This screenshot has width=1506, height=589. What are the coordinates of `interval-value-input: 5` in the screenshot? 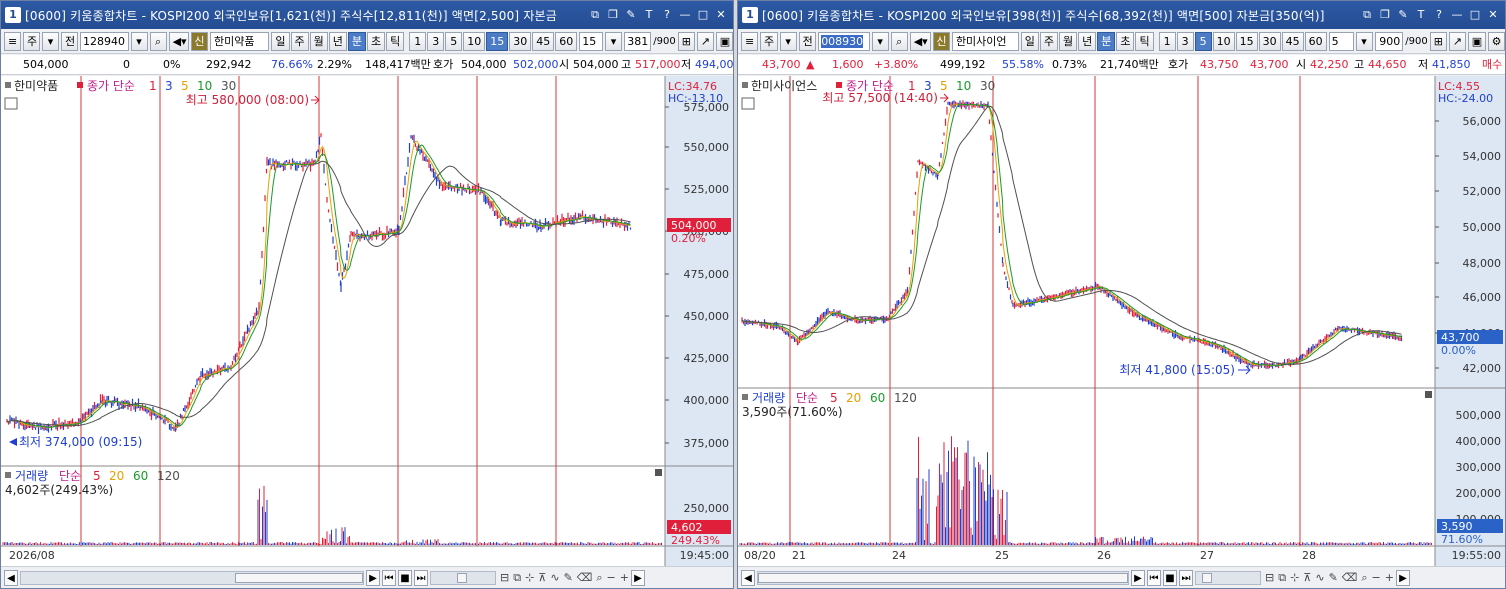 It's located at (1341, 41).